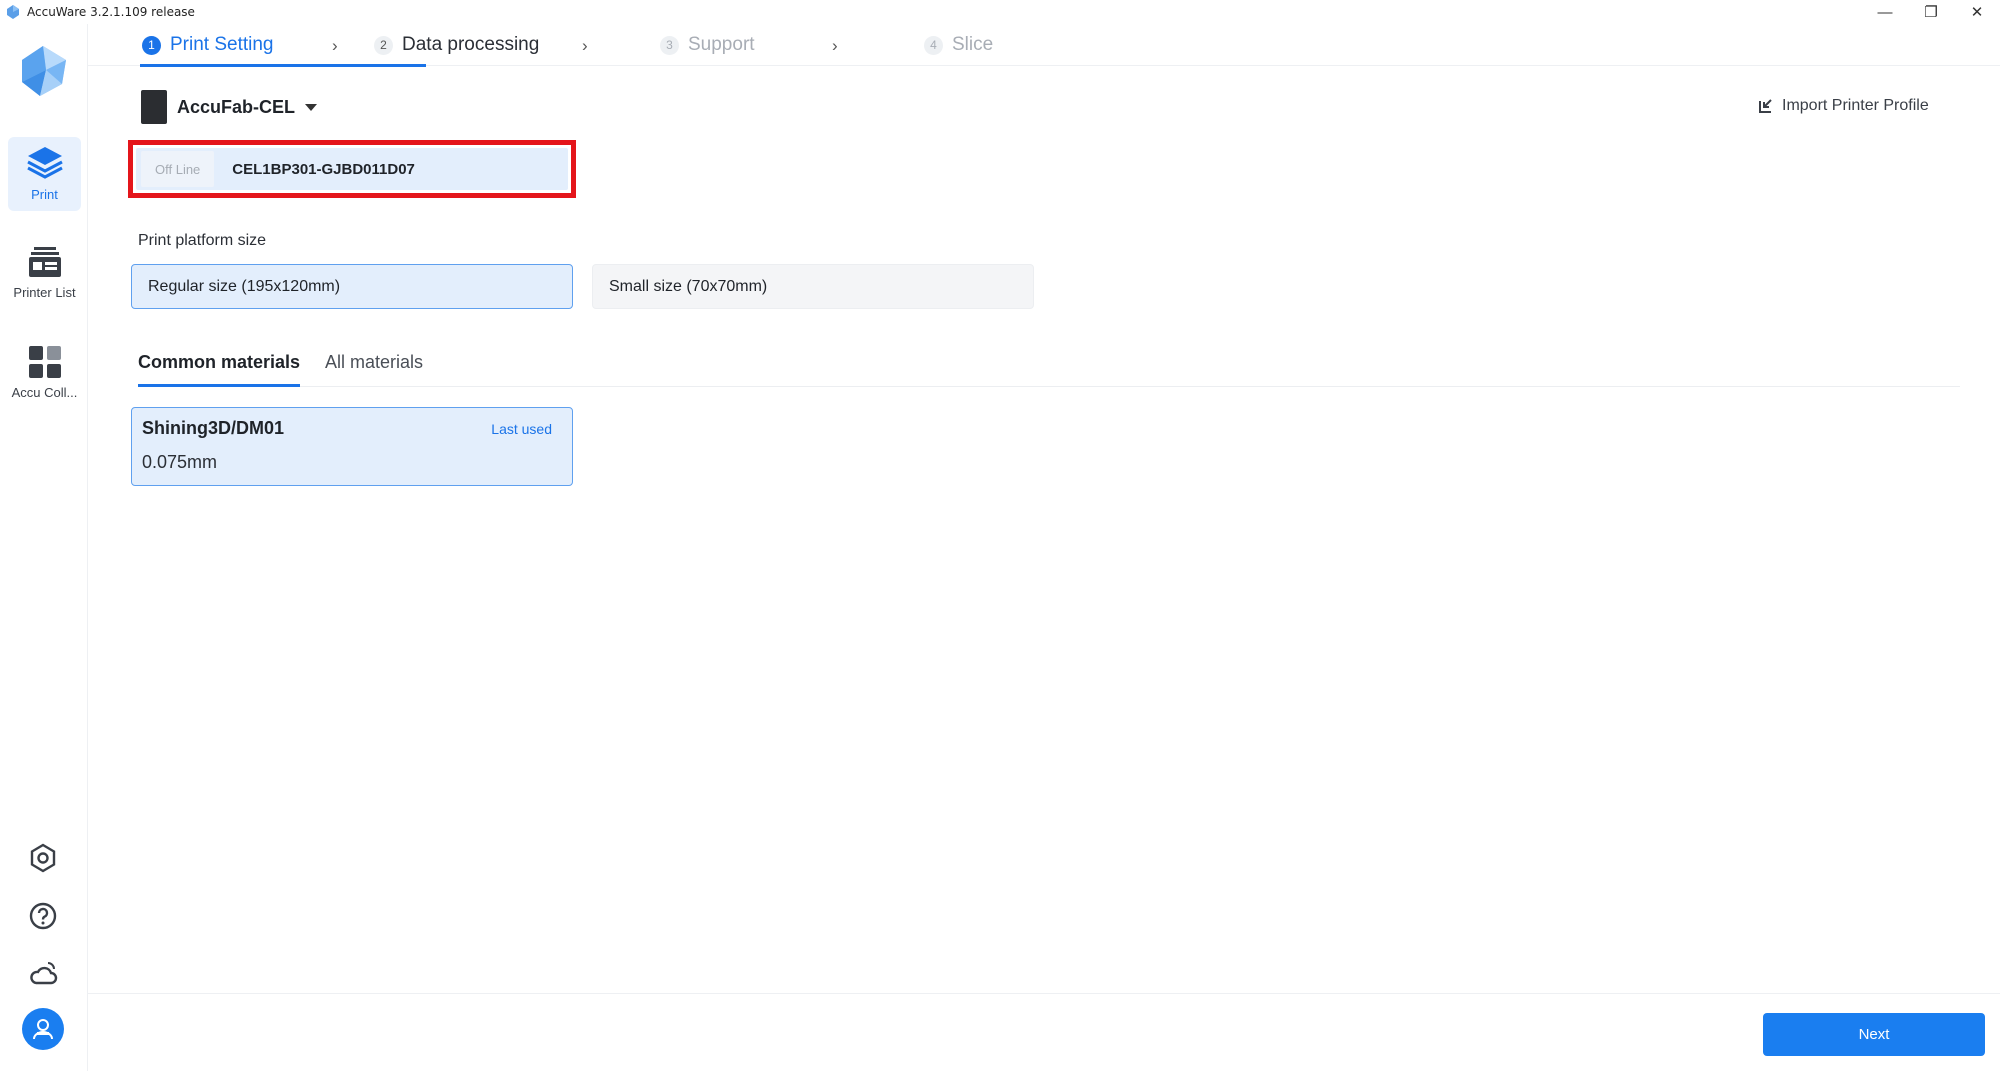 This screenshot has height=1071, width=2000. I want to click on tab-common-materials: Common materials, so click(219, 362).